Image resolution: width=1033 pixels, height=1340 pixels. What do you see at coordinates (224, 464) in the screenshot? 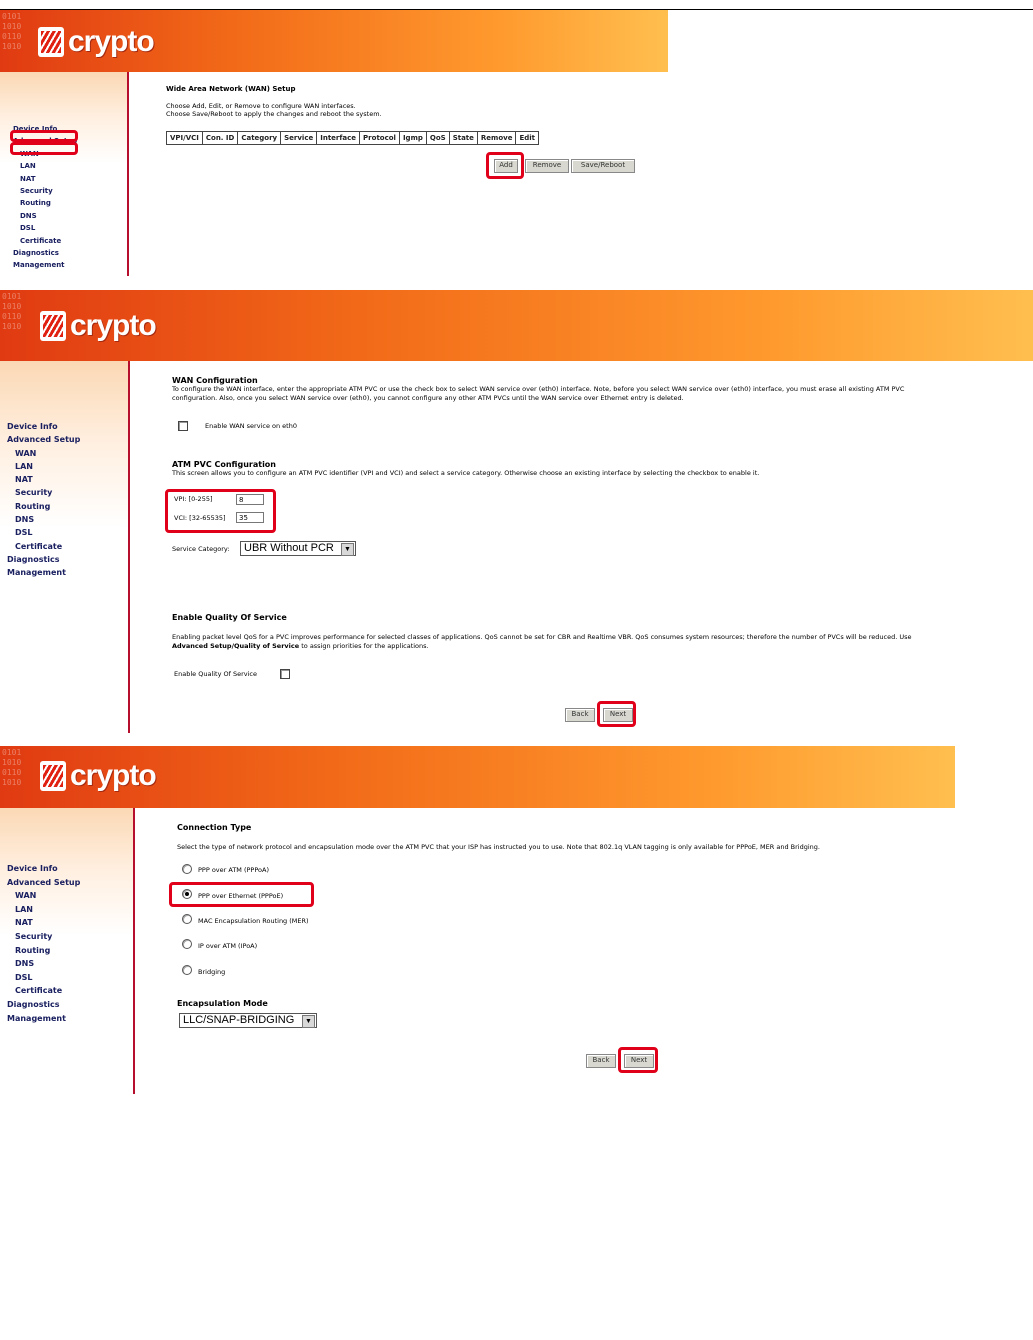
I see `atm-pvc-title: ATM PVC Configuration` at bounding box center [224, 464].